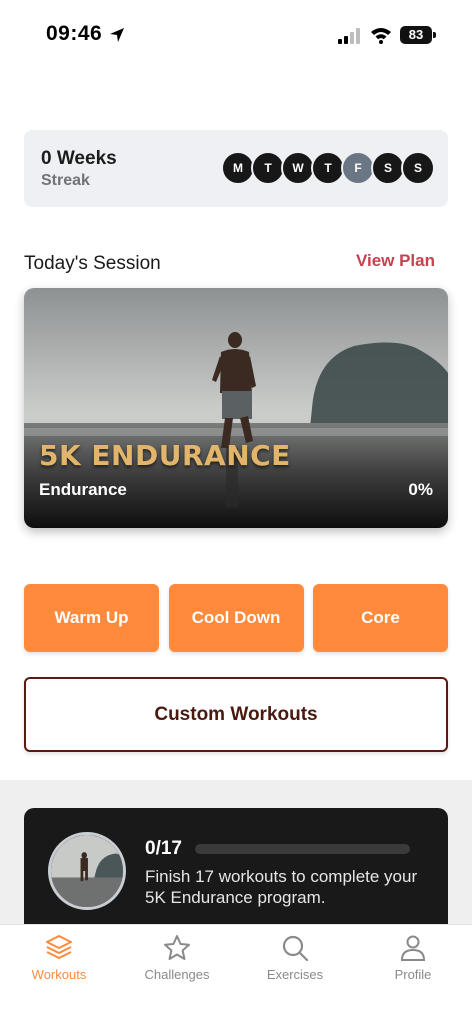 The height and width of the screenshot is (1024, 472). What do you see at coordinates (418, 35) in the screenshot?
I see `battery-icon: 83` at bounding box center [418, 35].